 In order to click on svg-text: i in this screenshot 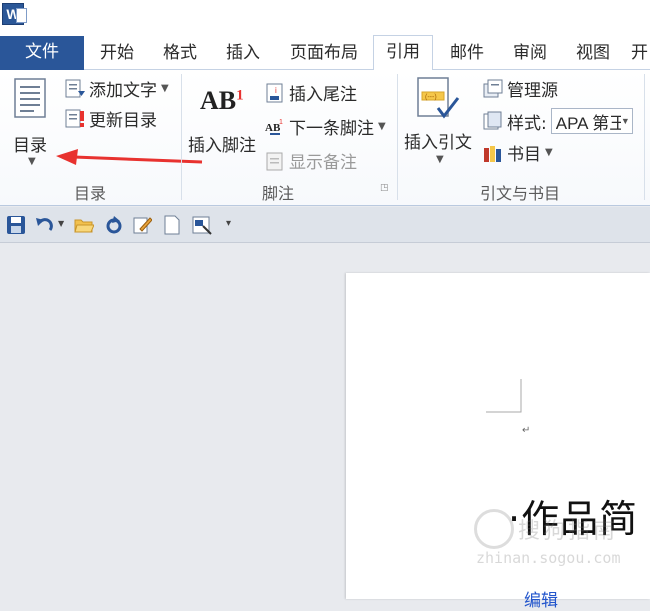, I will do `click(276, 90)`.